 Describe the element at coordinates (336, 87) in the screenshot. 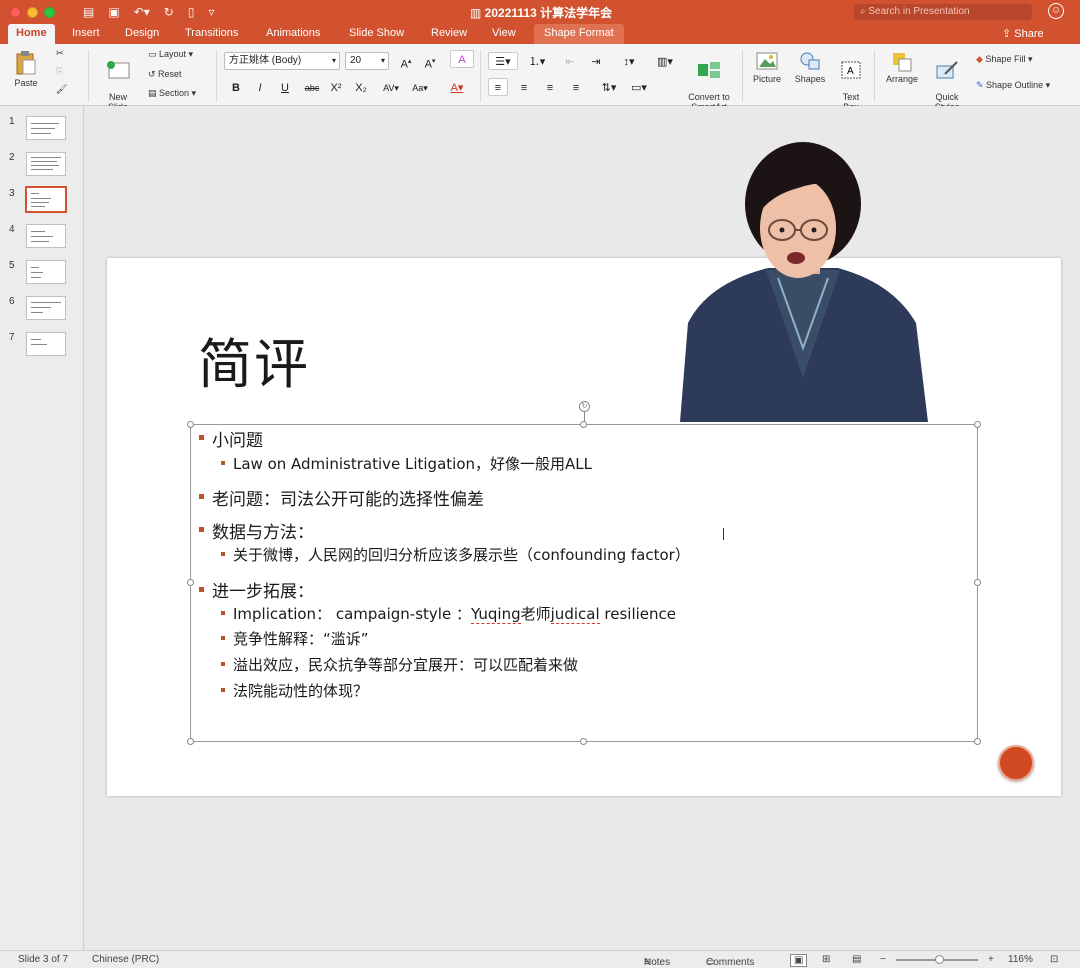

I see `superscript-button: X²` at that location.